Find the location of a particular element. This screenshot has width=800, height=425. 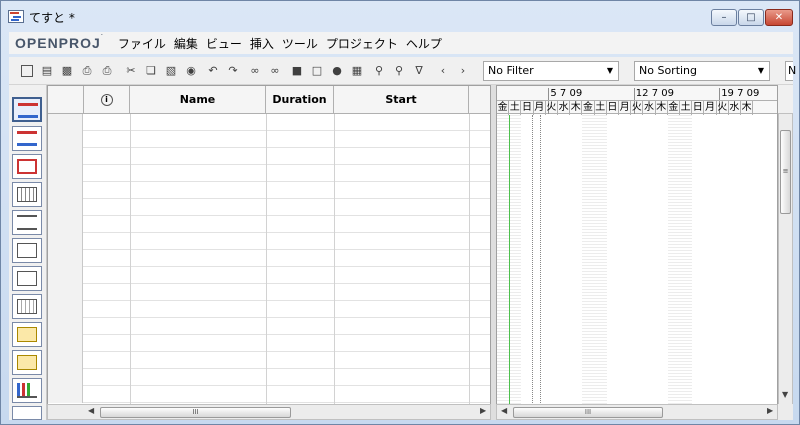

resources-view-button is located at coordinates (27, 194).